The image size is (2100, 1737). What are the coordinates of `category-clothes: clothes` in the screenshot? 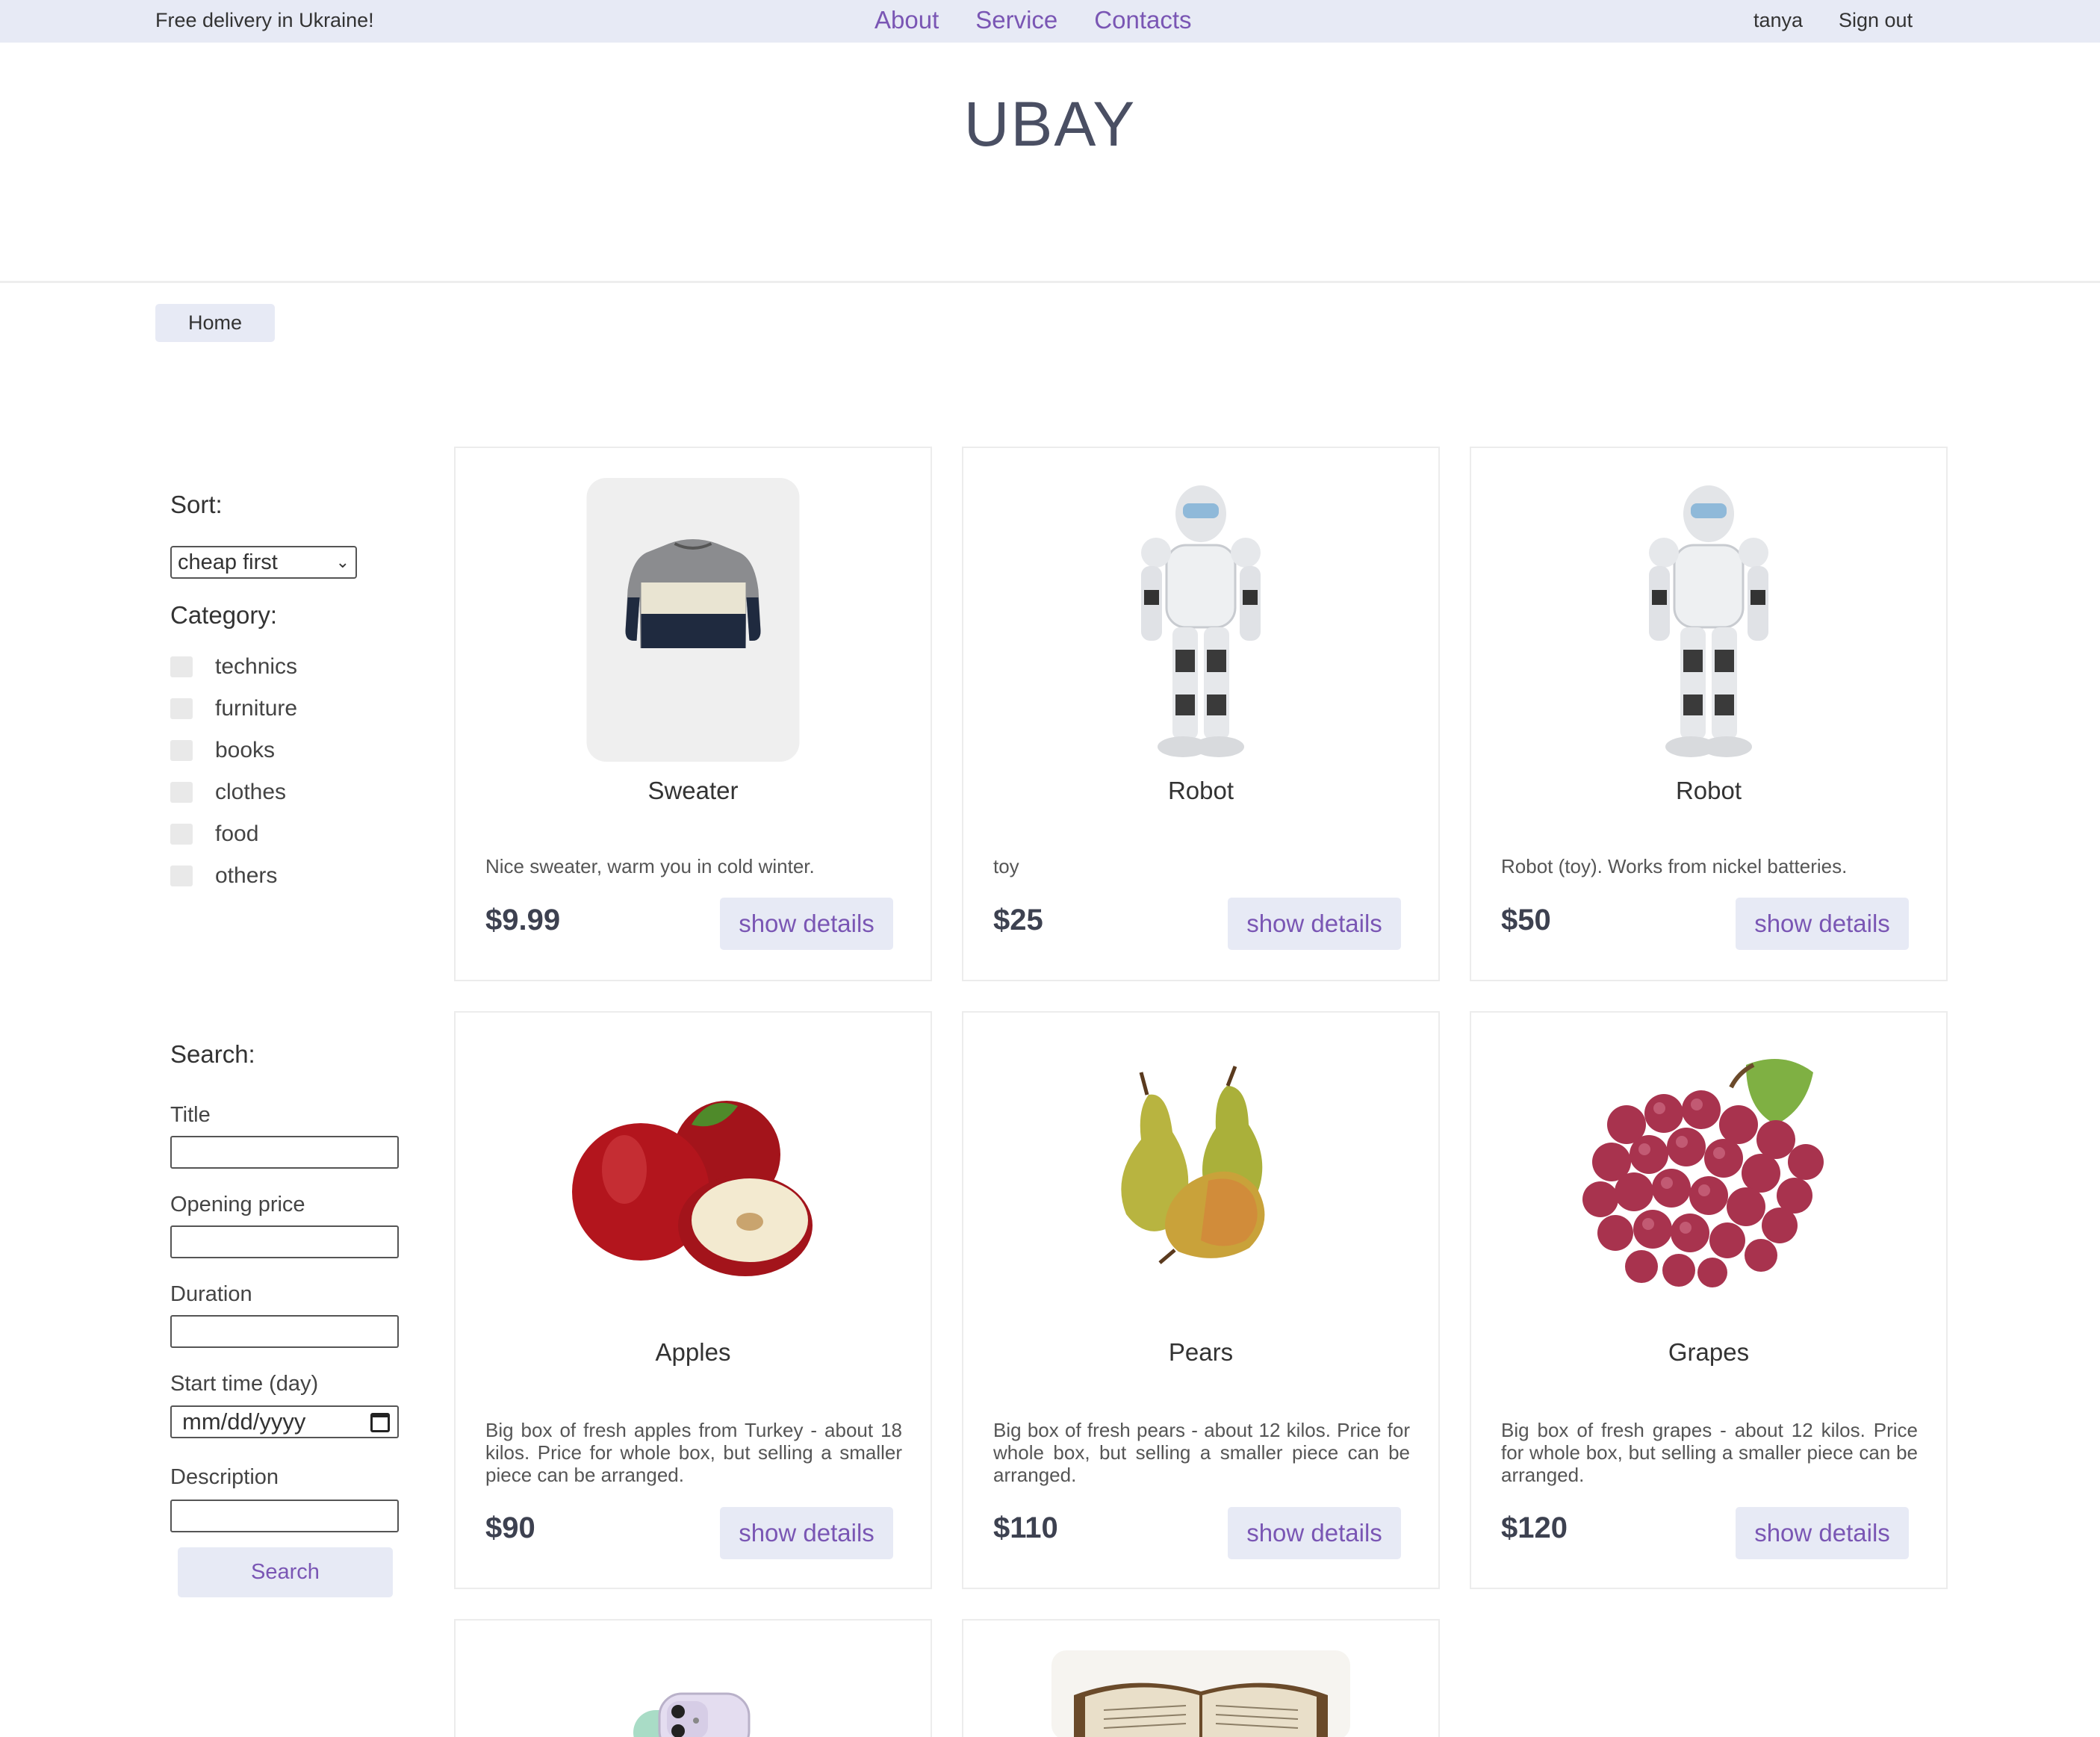 It's located at (228, 792).